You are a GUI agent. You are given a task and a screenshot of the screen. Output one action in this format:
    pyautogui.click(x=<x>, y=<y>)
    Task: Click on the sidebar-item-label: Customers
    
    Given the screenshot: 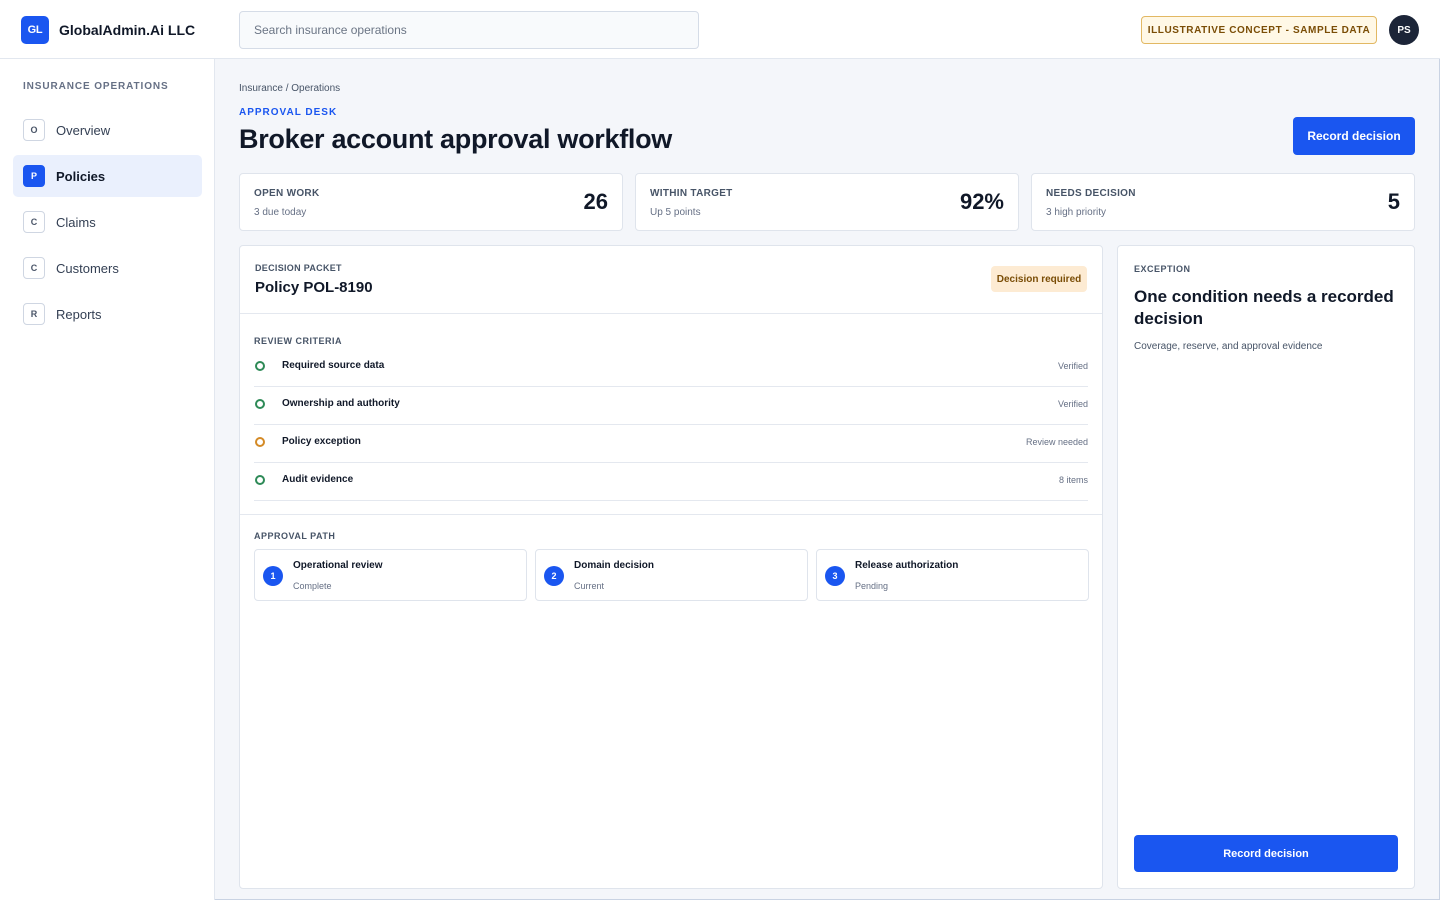 What is the action you would take?
    pyautogui.click(x=87, y=268)
    